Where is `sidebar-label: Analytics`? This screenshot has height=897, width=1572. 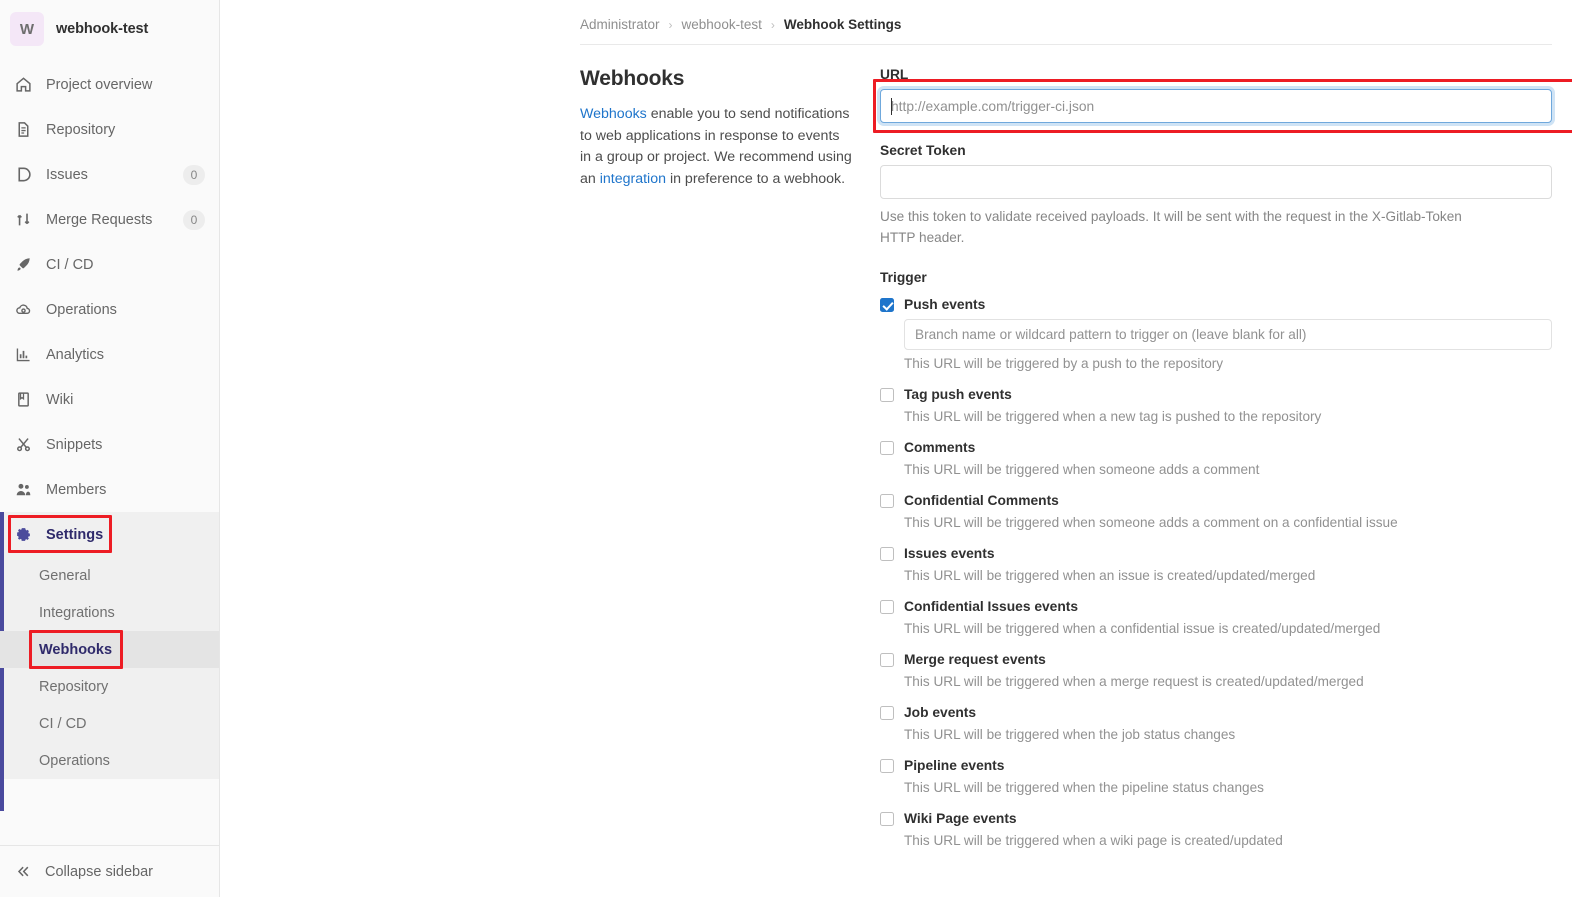
sidebar-label: Analytics is located at coordinates (75, 354).